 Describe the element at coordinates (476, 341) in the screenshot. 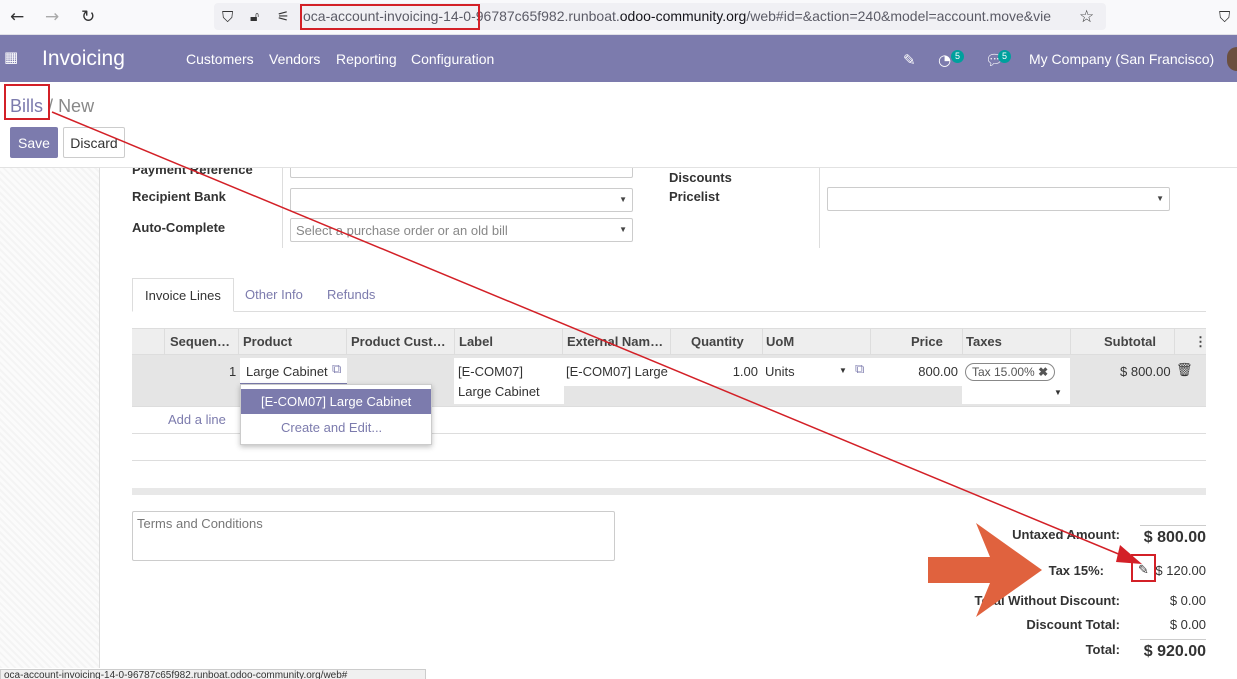

I see `col-label: Label` at that location.